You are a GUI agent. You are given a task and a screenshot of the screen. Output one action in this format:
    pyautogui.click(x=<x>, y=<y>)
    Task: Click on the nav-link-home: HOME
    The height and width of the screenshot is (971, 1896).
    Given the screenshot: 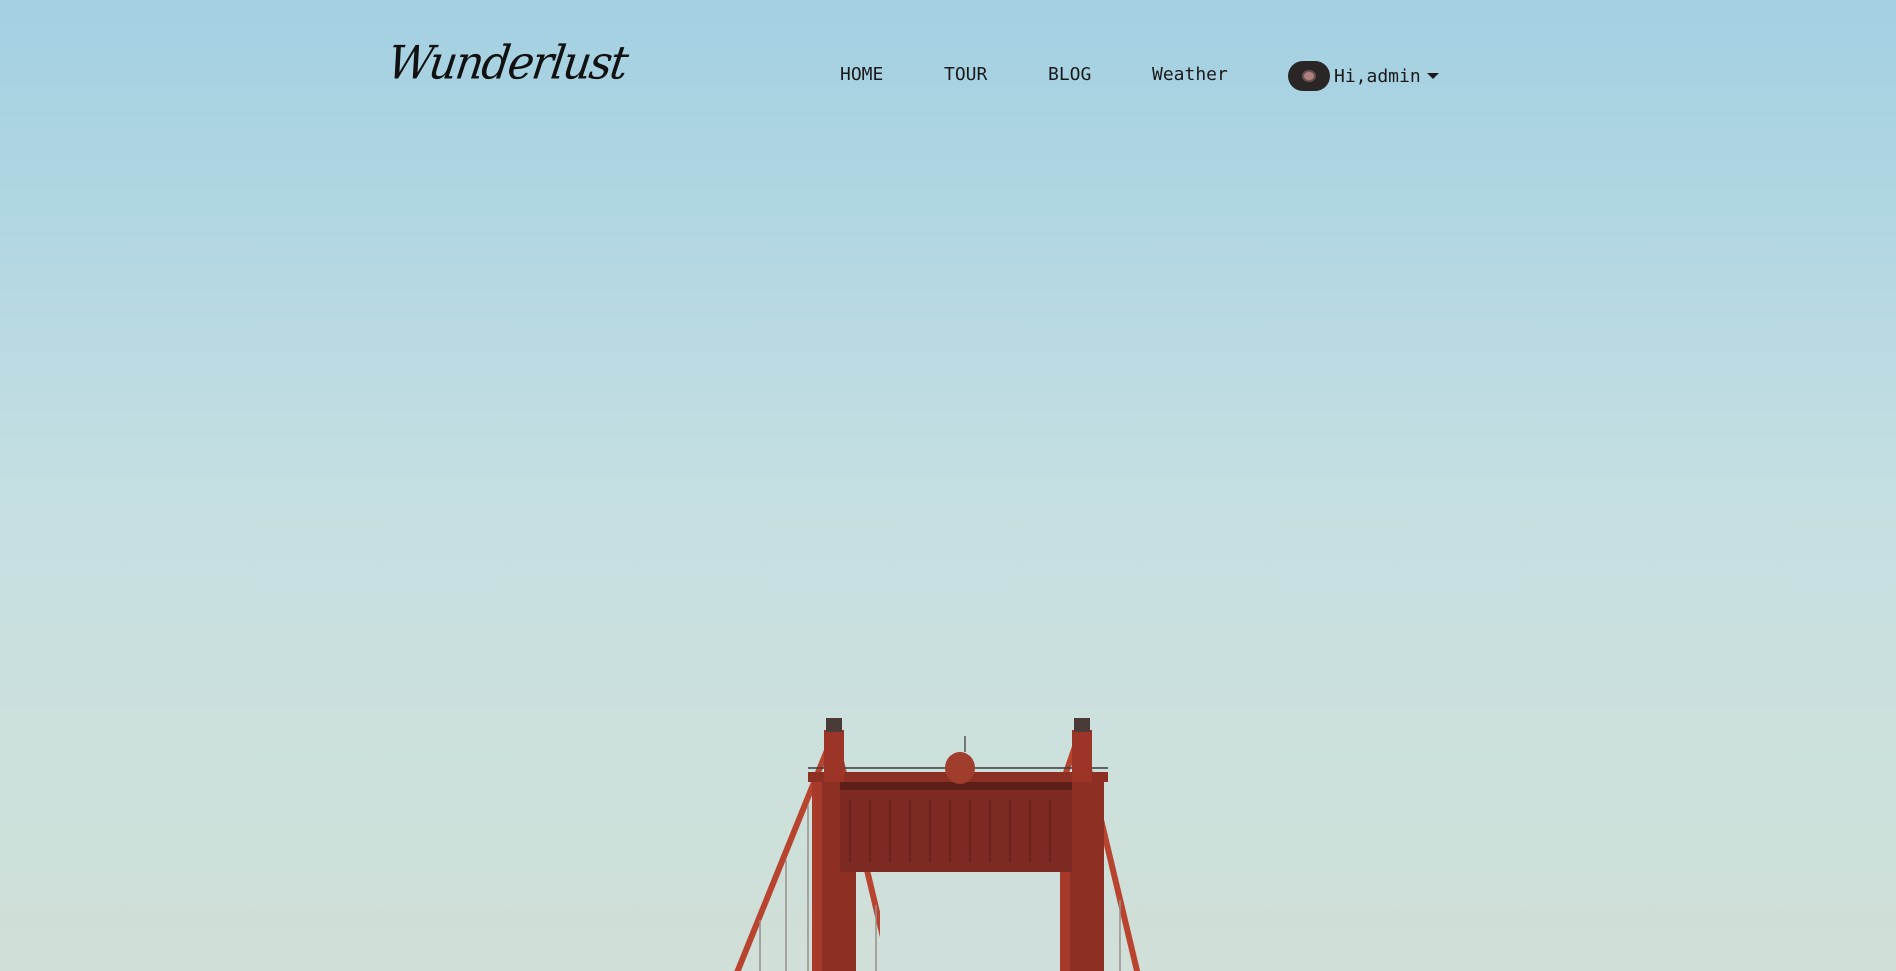 What is the action you would take?
    pyautogui.click(x=861, y=74)
    